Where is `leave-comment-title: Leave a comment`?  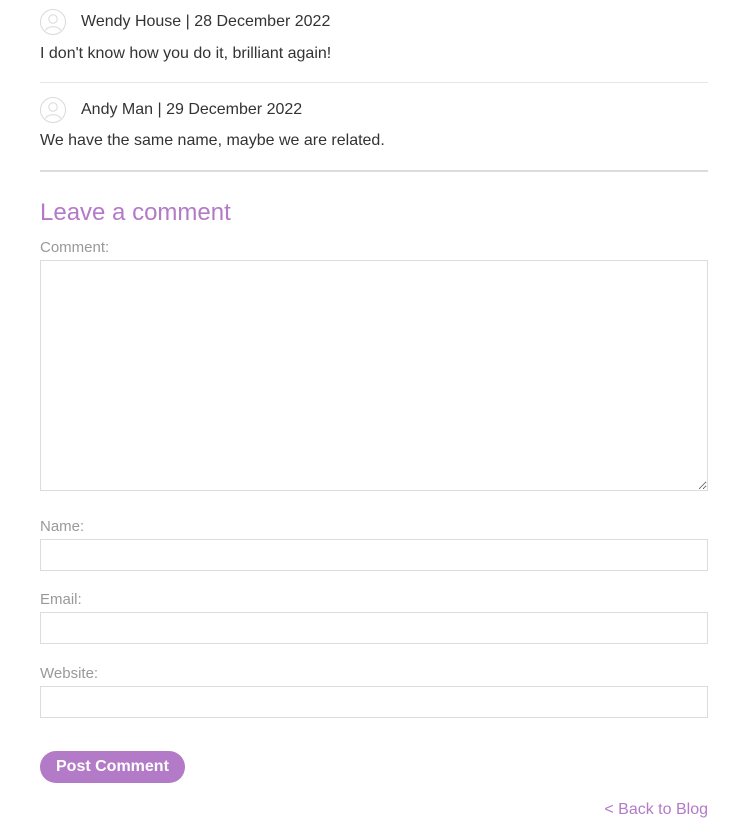
leave-comment-title: Leave a comment is located at coordinates (135, 212).